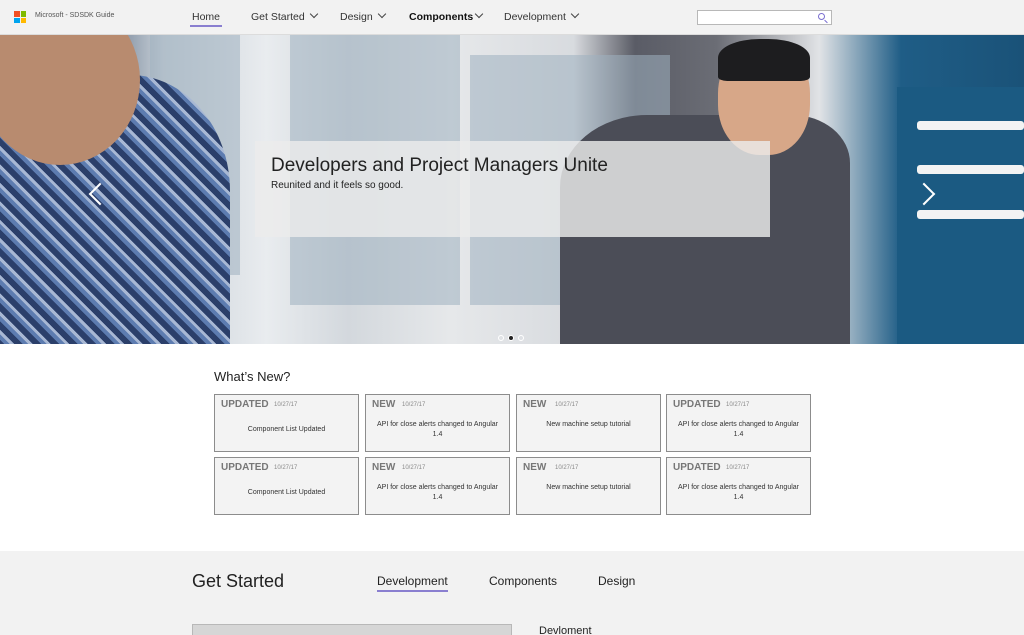 This screenshot has height=635, width=1024. Describe the element at coordinates (565, 630) in the screenshot. I see `get-started-panel-heading: Devloment` at that location.